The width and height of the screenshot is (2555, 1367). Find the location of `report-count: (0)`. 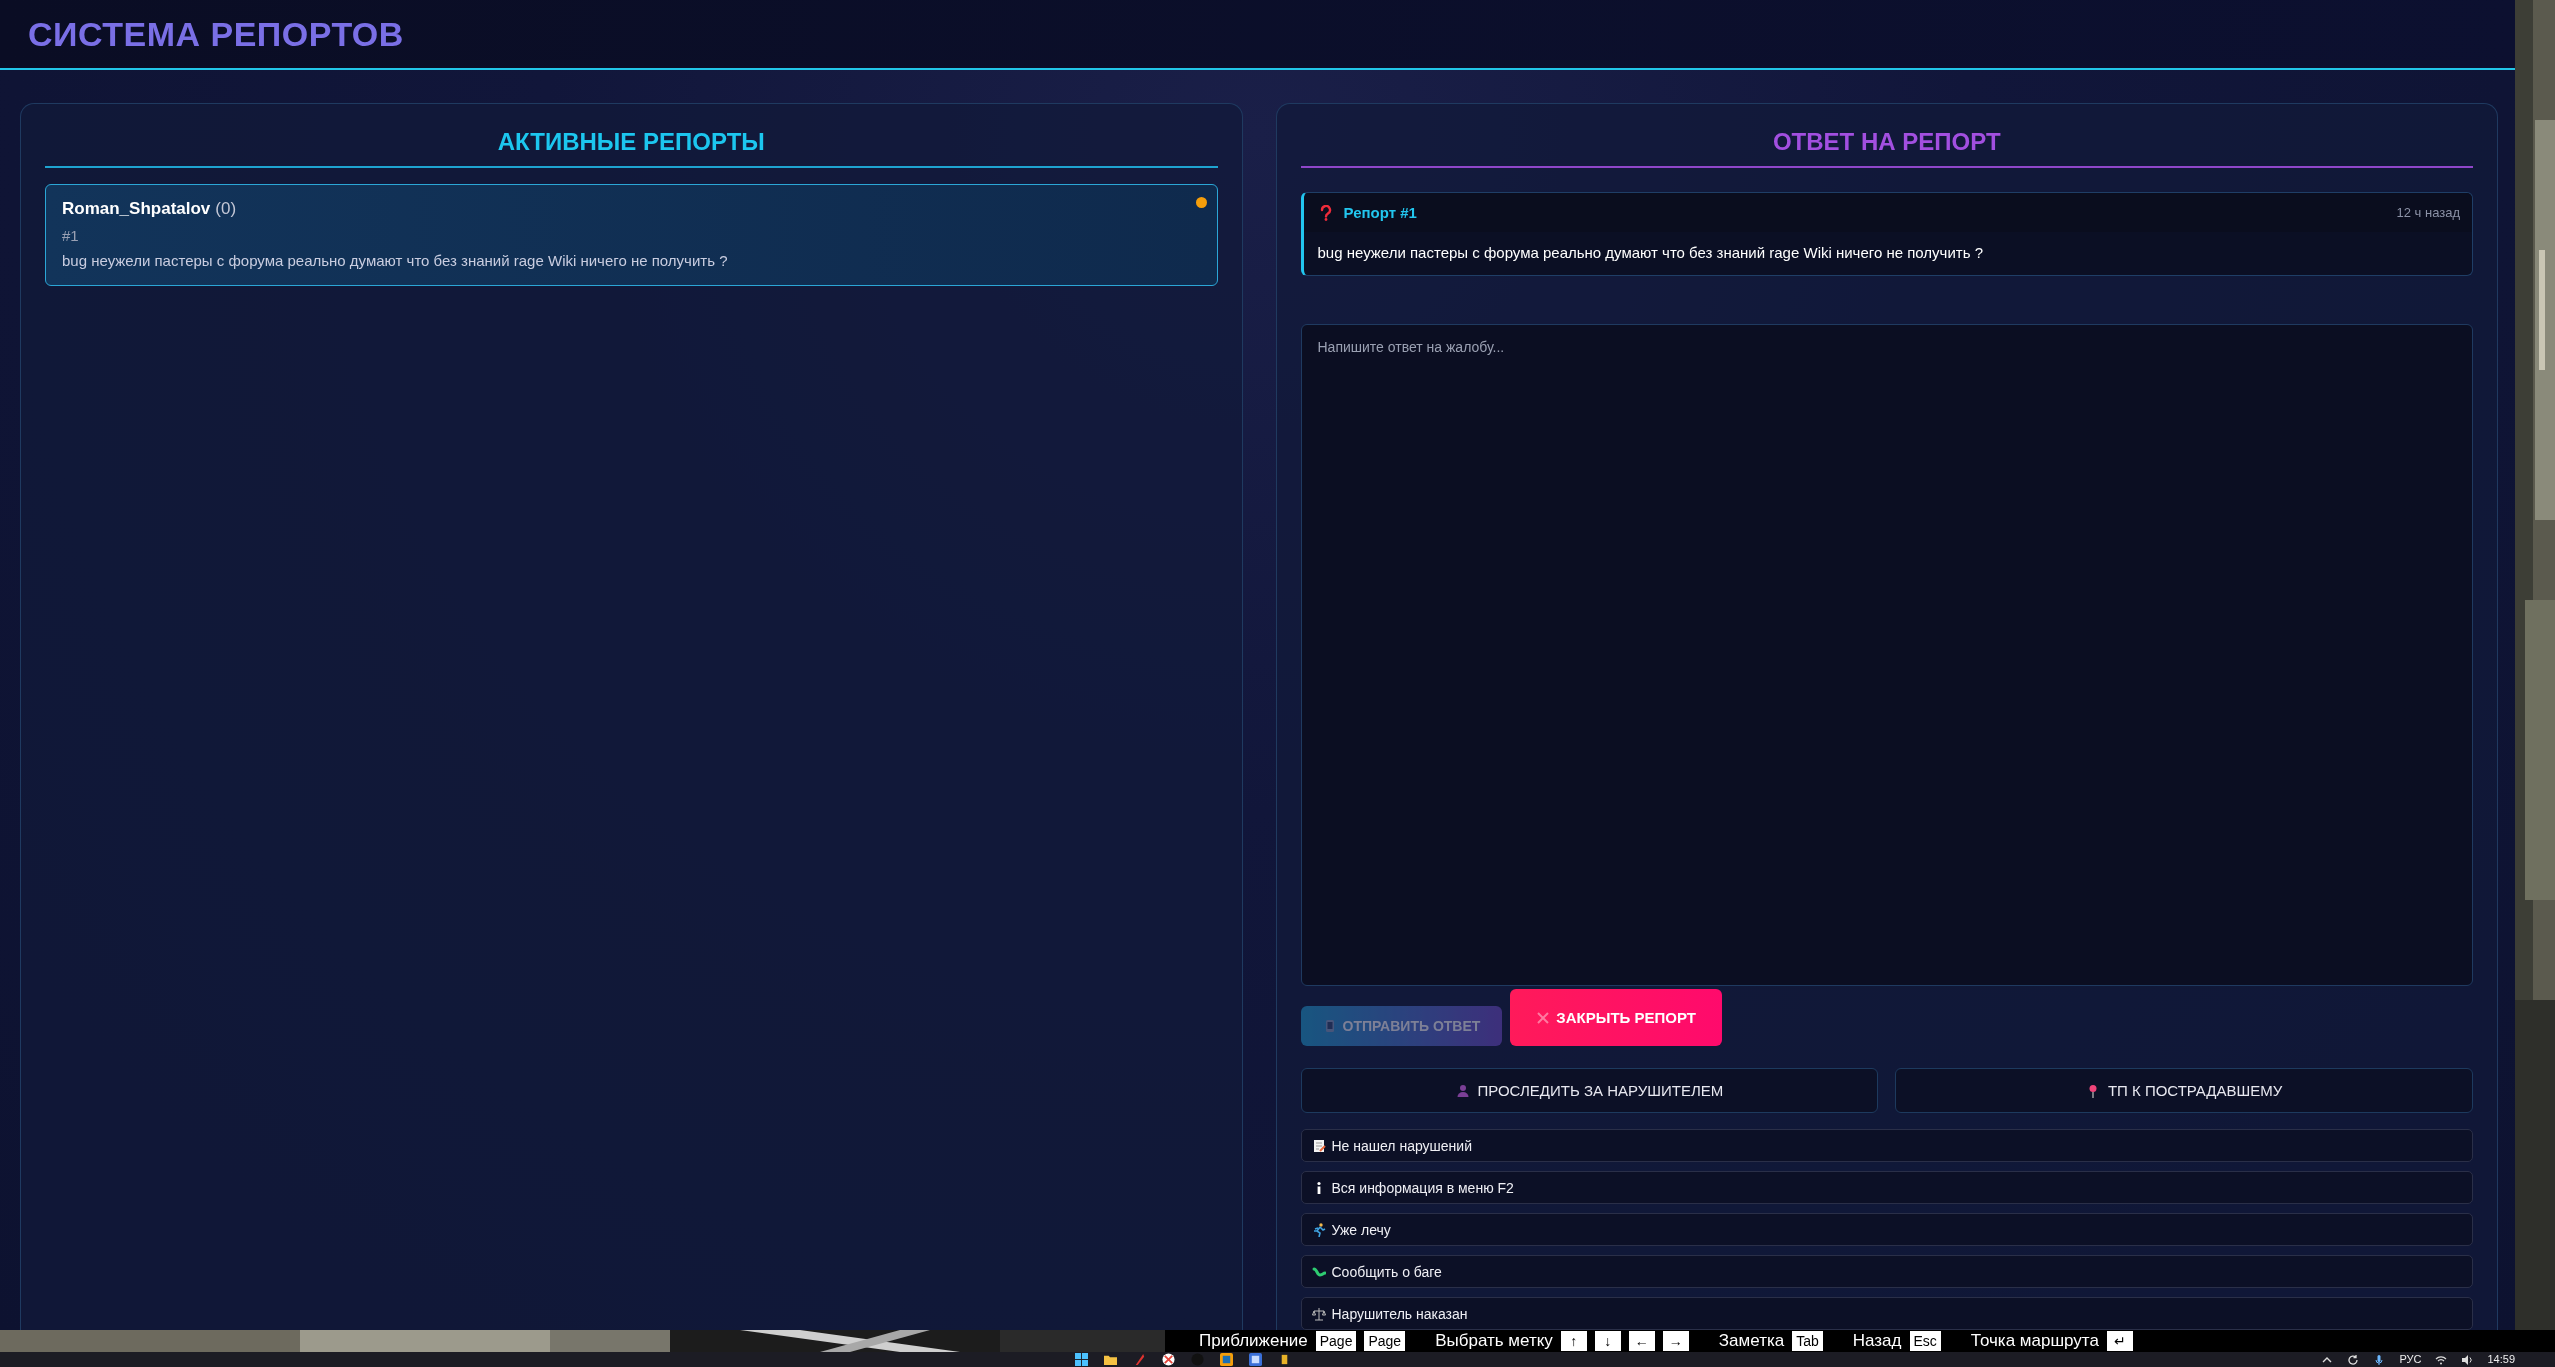

report-count: (0) is located at coordinates (226, 209).